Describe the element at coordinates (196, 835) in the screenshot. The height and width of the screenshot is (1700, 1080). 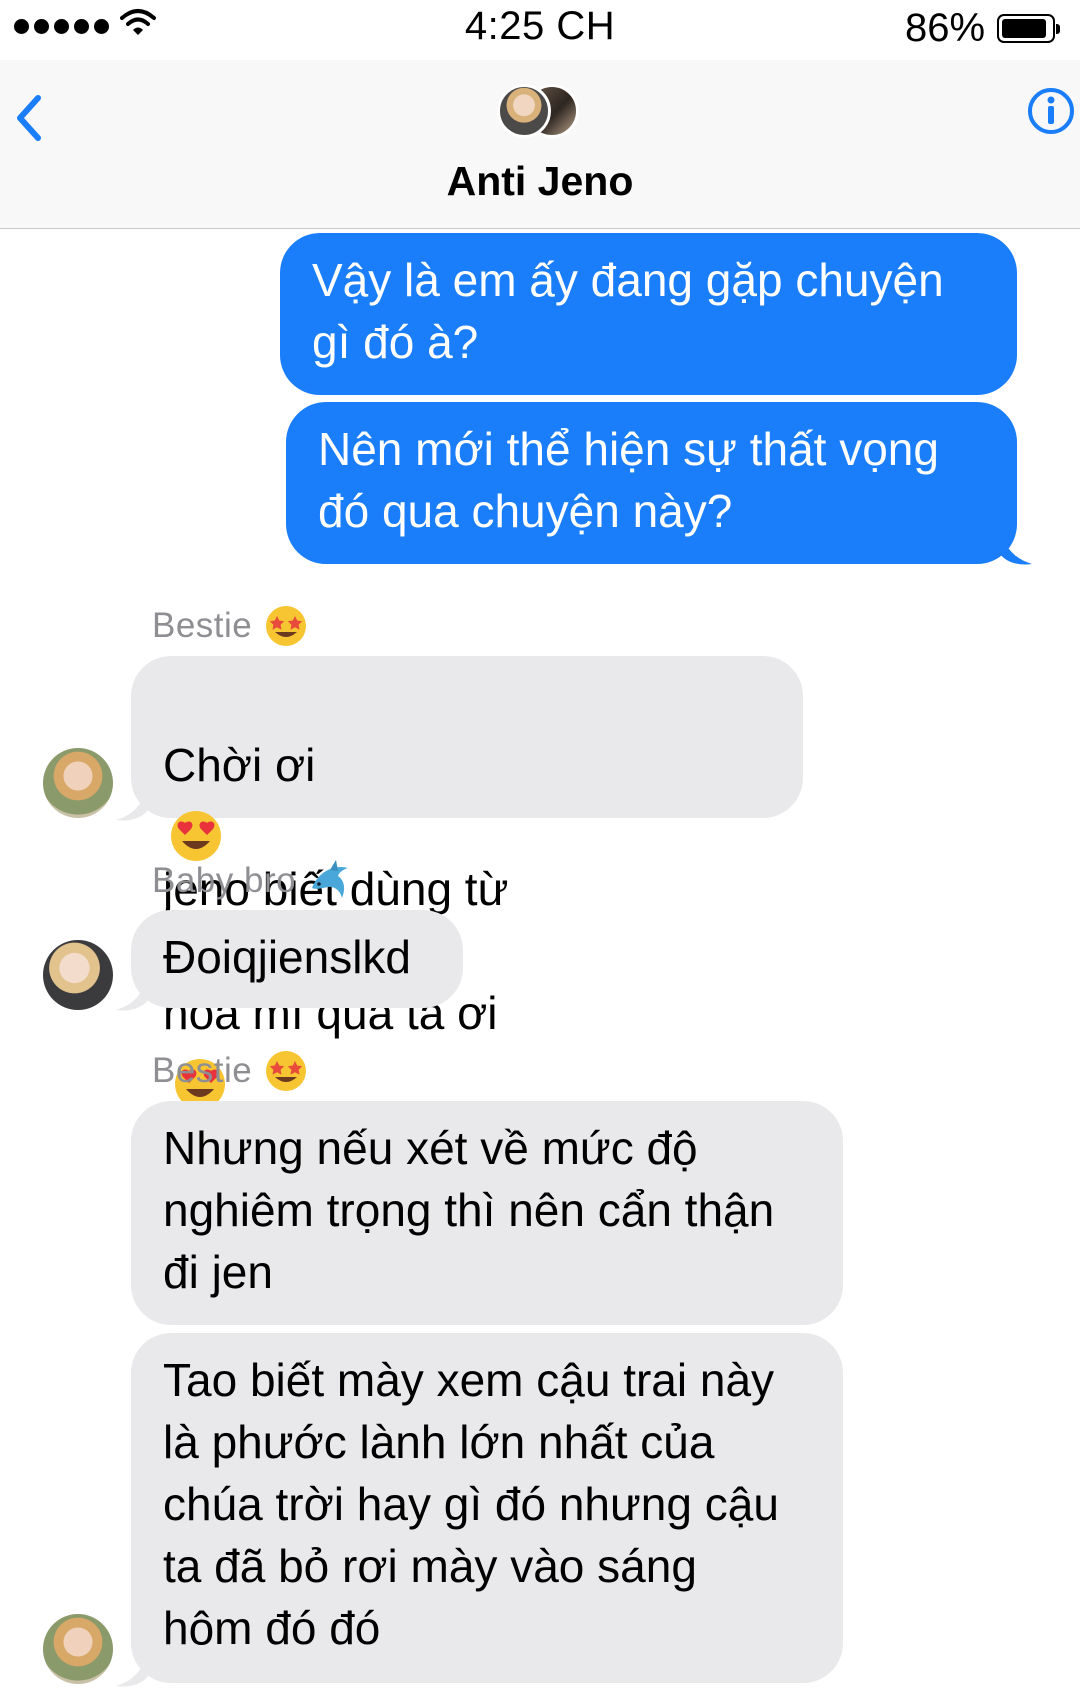
I see `heart-eyes-emoji` at that location.